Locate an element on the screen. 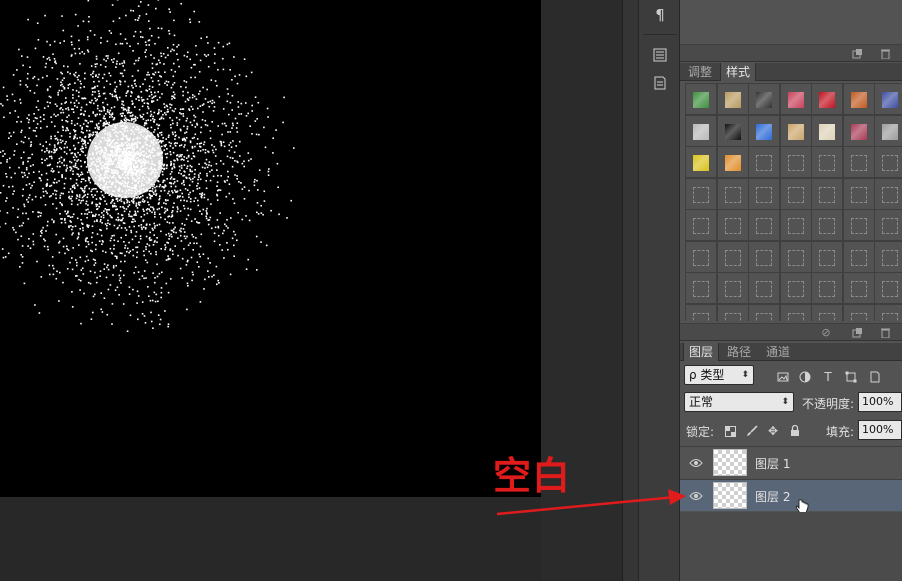 Image resolution: width=902 pixels, height=581 pixels. blend-mode-select: 正常 ⬍ is located at coordinates (739, 402).